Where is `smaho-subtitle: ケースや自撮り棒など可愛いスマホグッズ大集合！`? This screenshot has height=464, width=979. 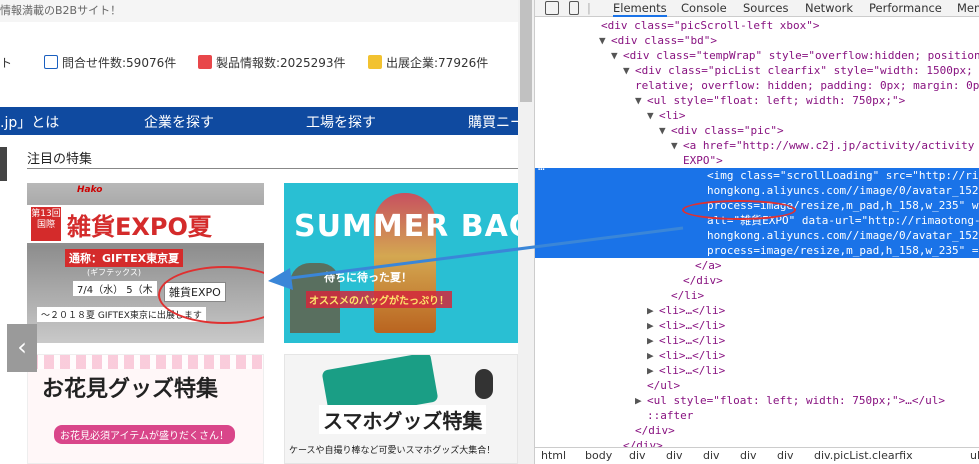
smaho-subtitle: ケースや自撮り棒など可愛いスマホグッズ大集合！ is located at coordinates (392, 451).